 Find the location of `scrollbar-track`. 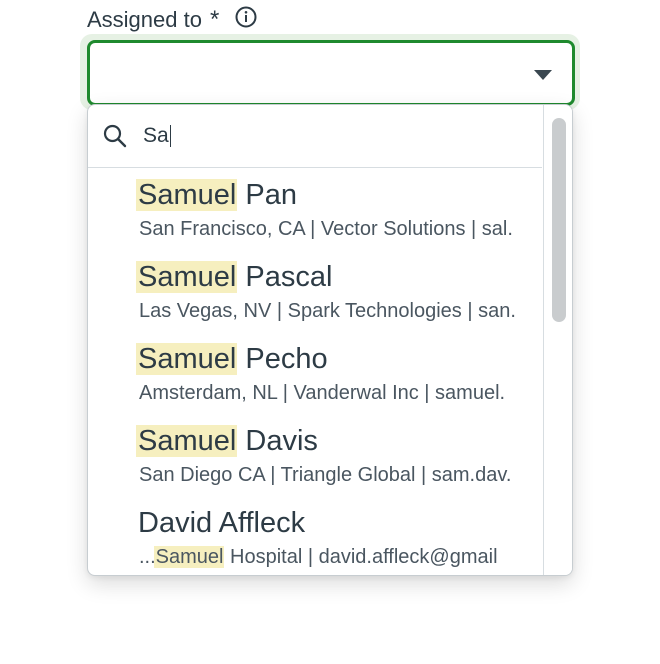

scrollbar-track is located at coordinates (557, 340).